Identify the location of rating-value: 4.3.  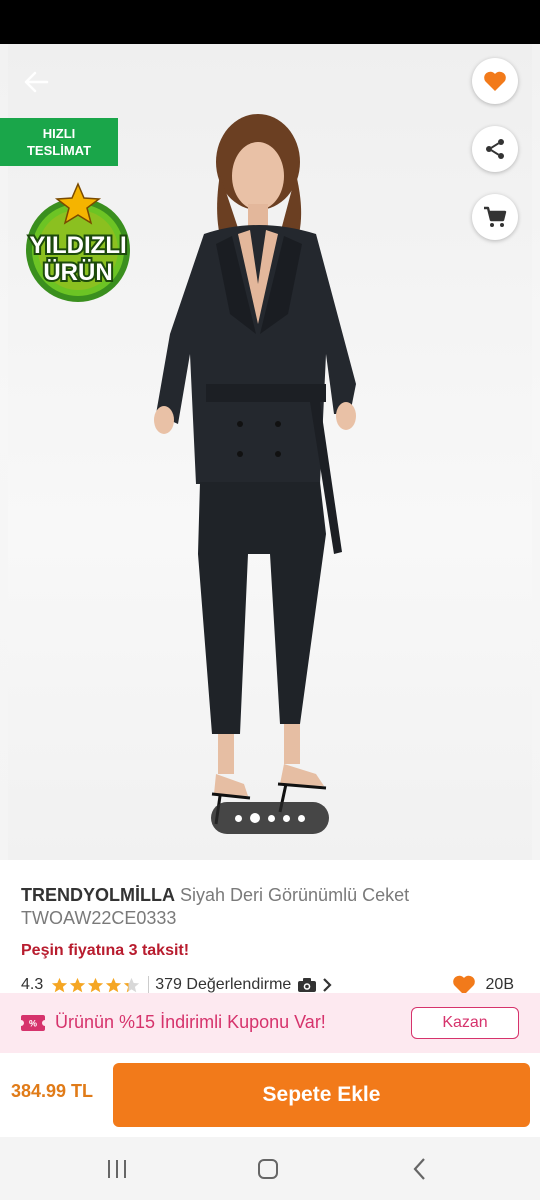
(32, 984).